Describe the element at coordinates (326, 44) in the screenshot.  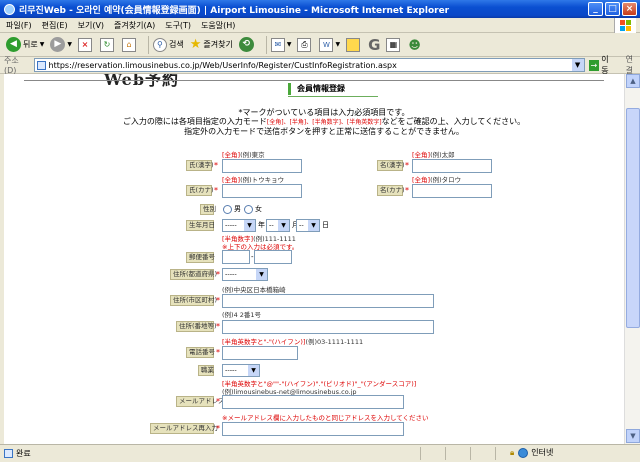
I see `word-icon: W` at that location.